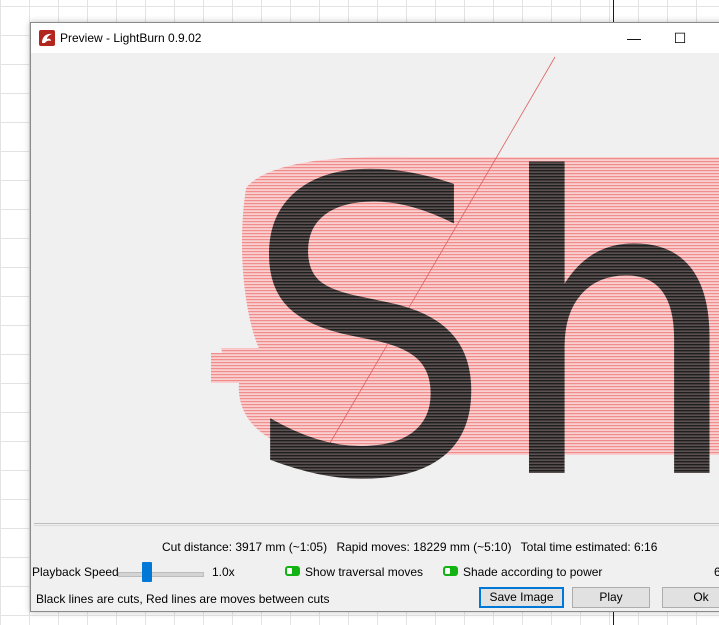 The image size is (719, 625). I want to click on playback-speed-slider, so click(161, 574).